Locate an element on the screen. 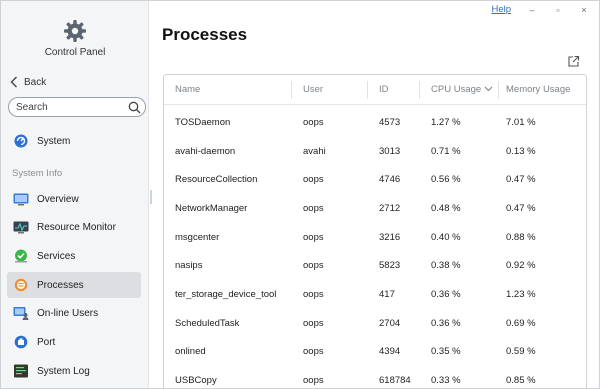 This screenshot has width=600, height=389. column-header-user: User is located at coordinates (313, 89).